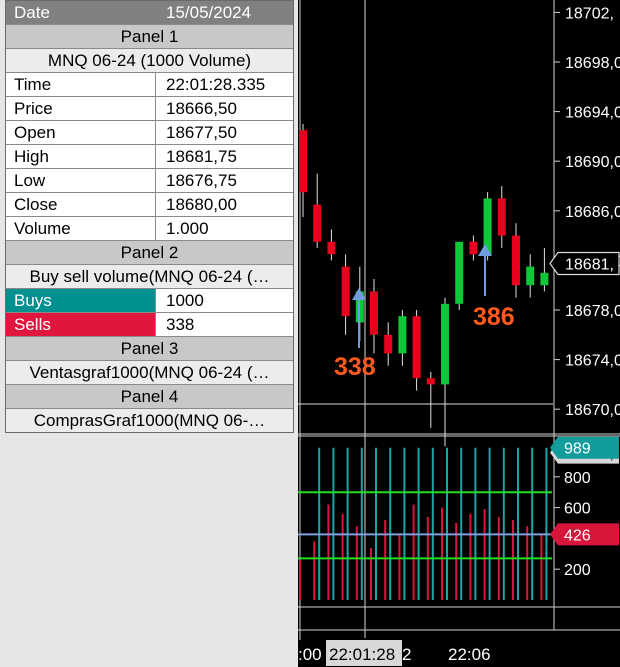  I want to click on buys-row: Buys 1000, so click(149, 301).